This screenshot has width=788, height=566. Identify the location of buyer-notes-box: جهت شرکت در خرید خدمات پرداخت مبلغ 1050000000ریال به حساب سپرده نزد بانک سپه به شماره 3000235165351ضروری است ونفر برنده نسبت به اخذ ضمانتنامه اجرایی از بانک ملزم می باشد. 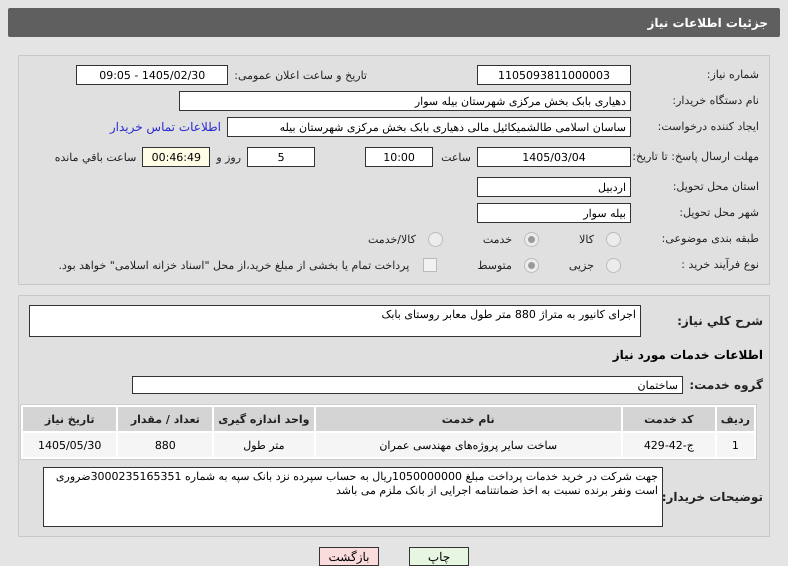
(353, 497).